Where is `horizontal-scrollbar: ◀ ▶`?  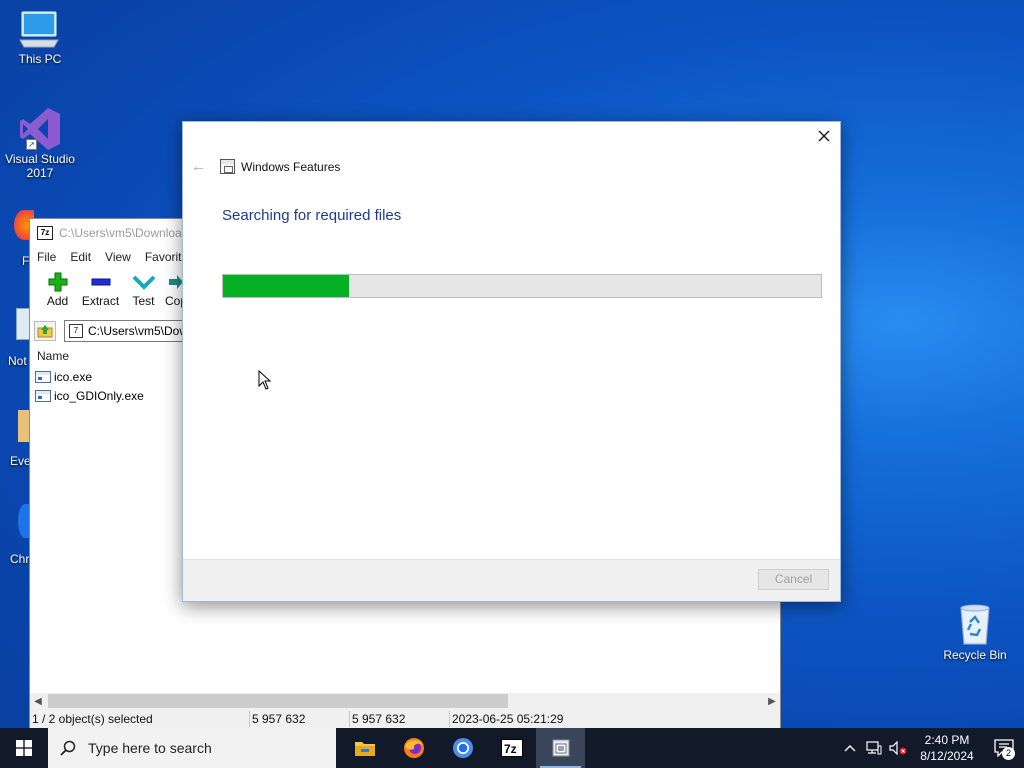 horizontal-scrollbar: ◀ ▶ is located at coordinates (405, 701).